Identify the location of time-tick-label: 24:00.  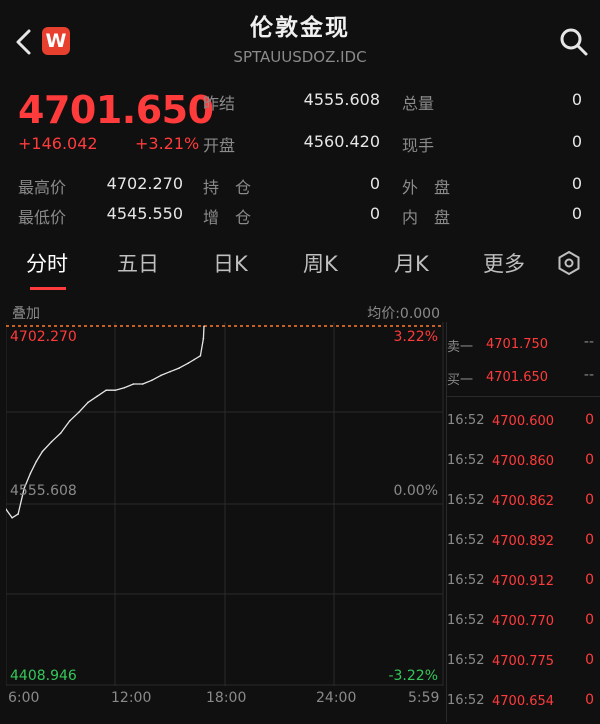
(336, 698).